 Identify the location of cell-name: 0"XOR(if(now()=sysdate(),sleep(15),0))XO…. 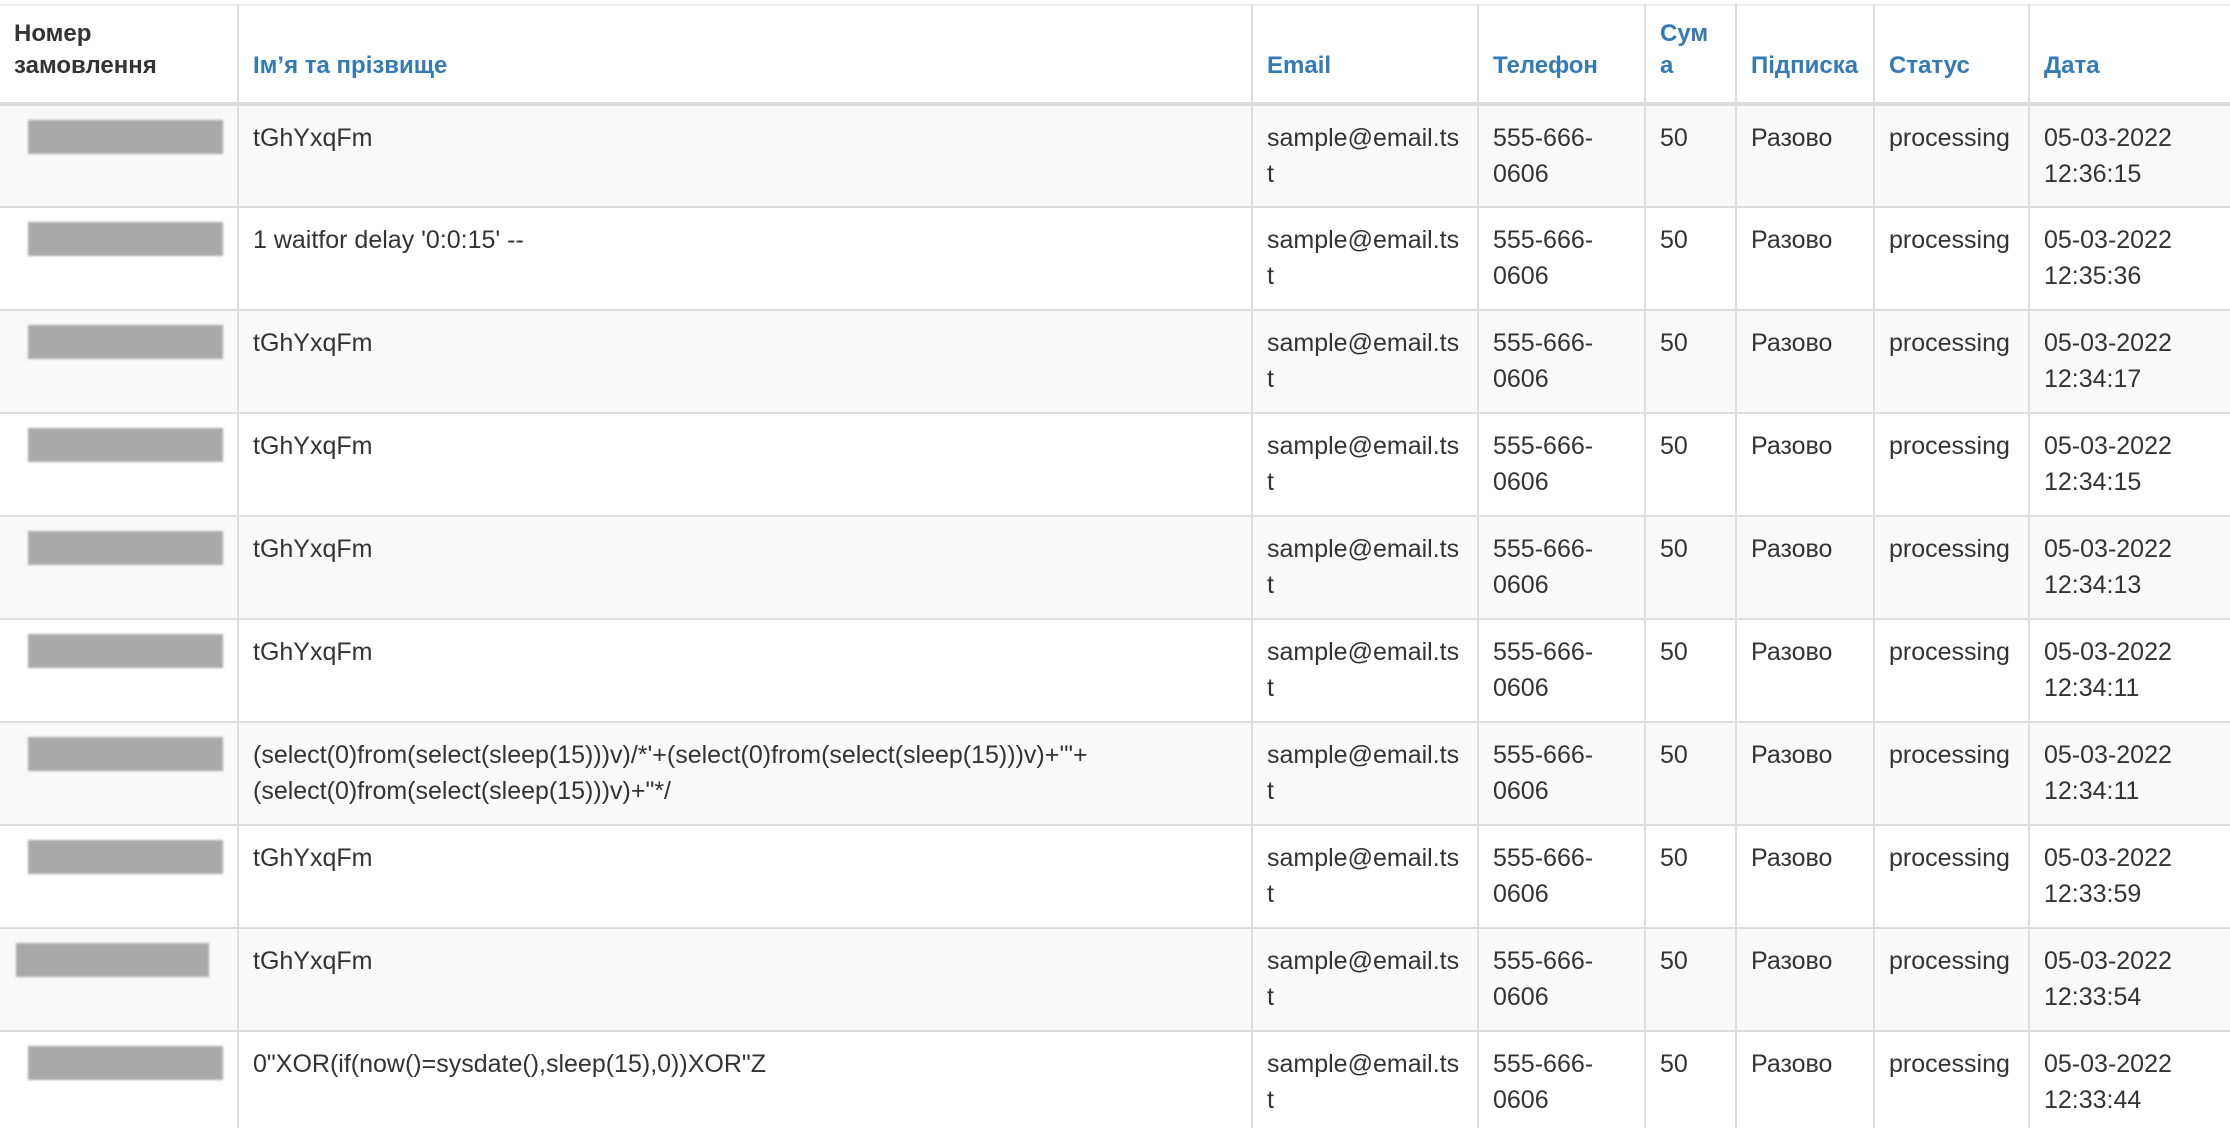
(745, 1079).